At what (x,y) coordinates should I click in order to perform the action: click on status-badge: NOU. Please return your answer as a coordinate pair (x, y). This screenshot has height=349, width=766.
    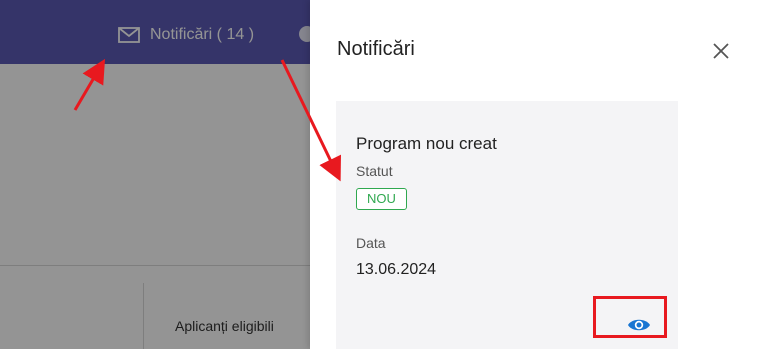
    Looking at the image, I should click on (381, 199).